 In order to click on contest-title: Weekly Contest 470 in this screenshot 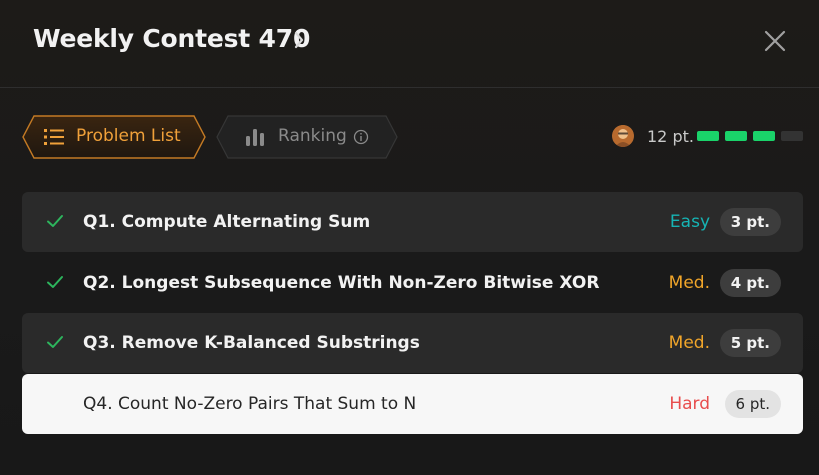, I will do `click(171, 38)`.